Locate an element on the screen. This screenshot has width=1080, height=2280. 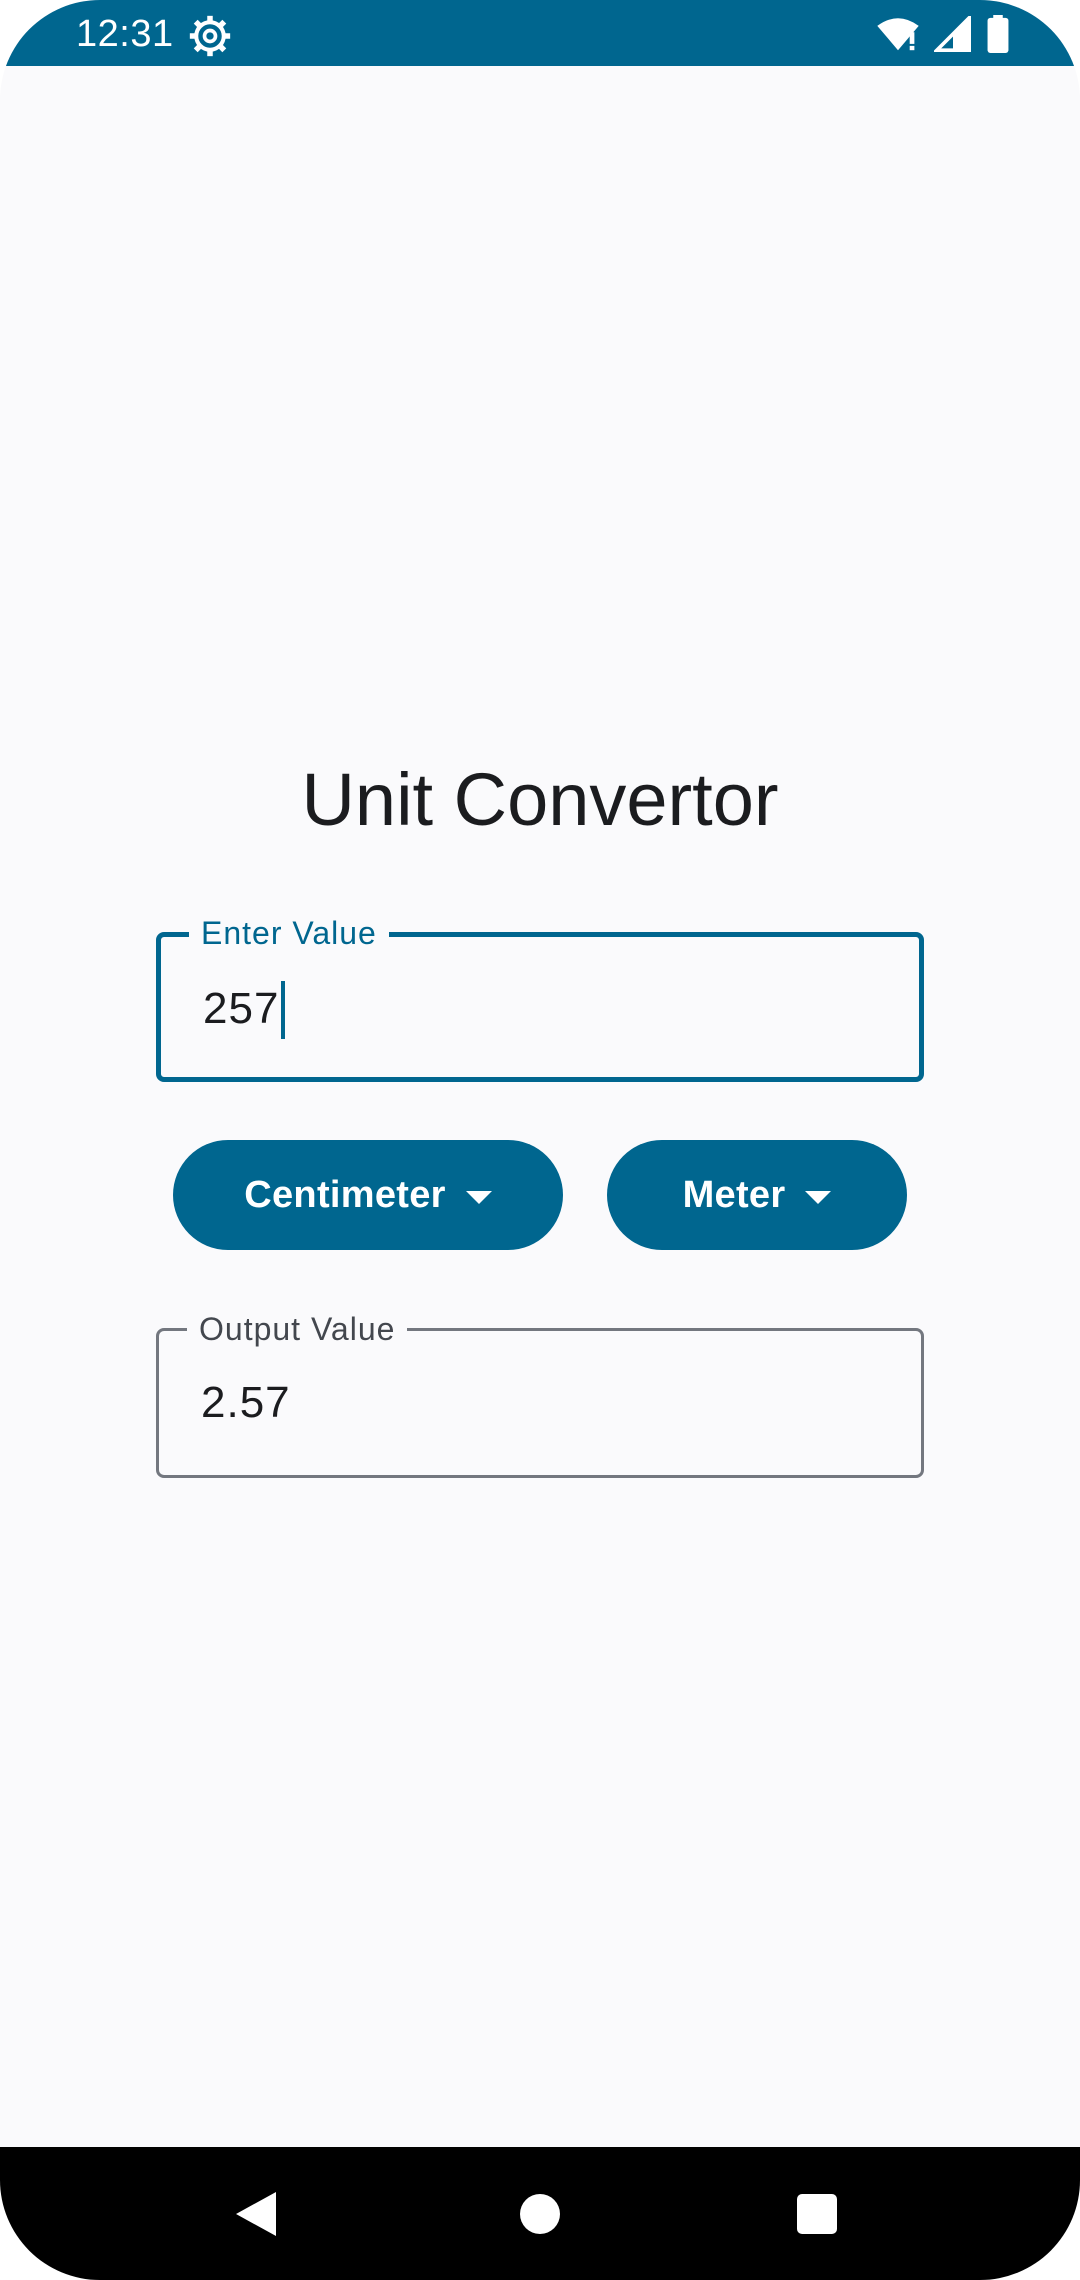
from-unit-label: Centimeter is located at coordinates (345, 1194).